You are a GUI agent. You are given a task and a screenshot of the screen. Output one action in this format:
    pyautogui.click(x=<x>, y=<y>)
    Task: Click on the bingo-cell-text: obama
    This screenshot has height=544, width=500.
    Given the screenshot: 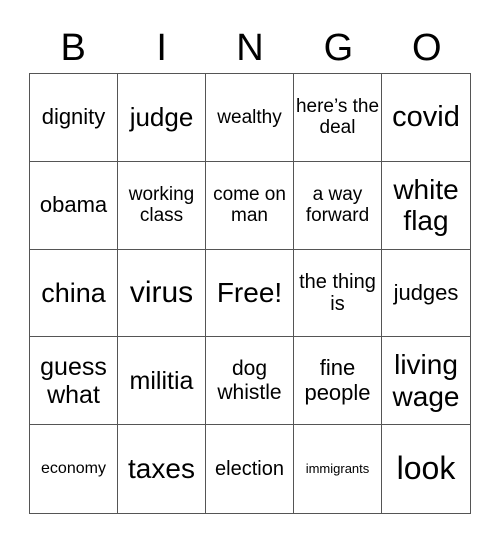 What is the action you would take?
    pyautogui.click(x=73, y=204)
    